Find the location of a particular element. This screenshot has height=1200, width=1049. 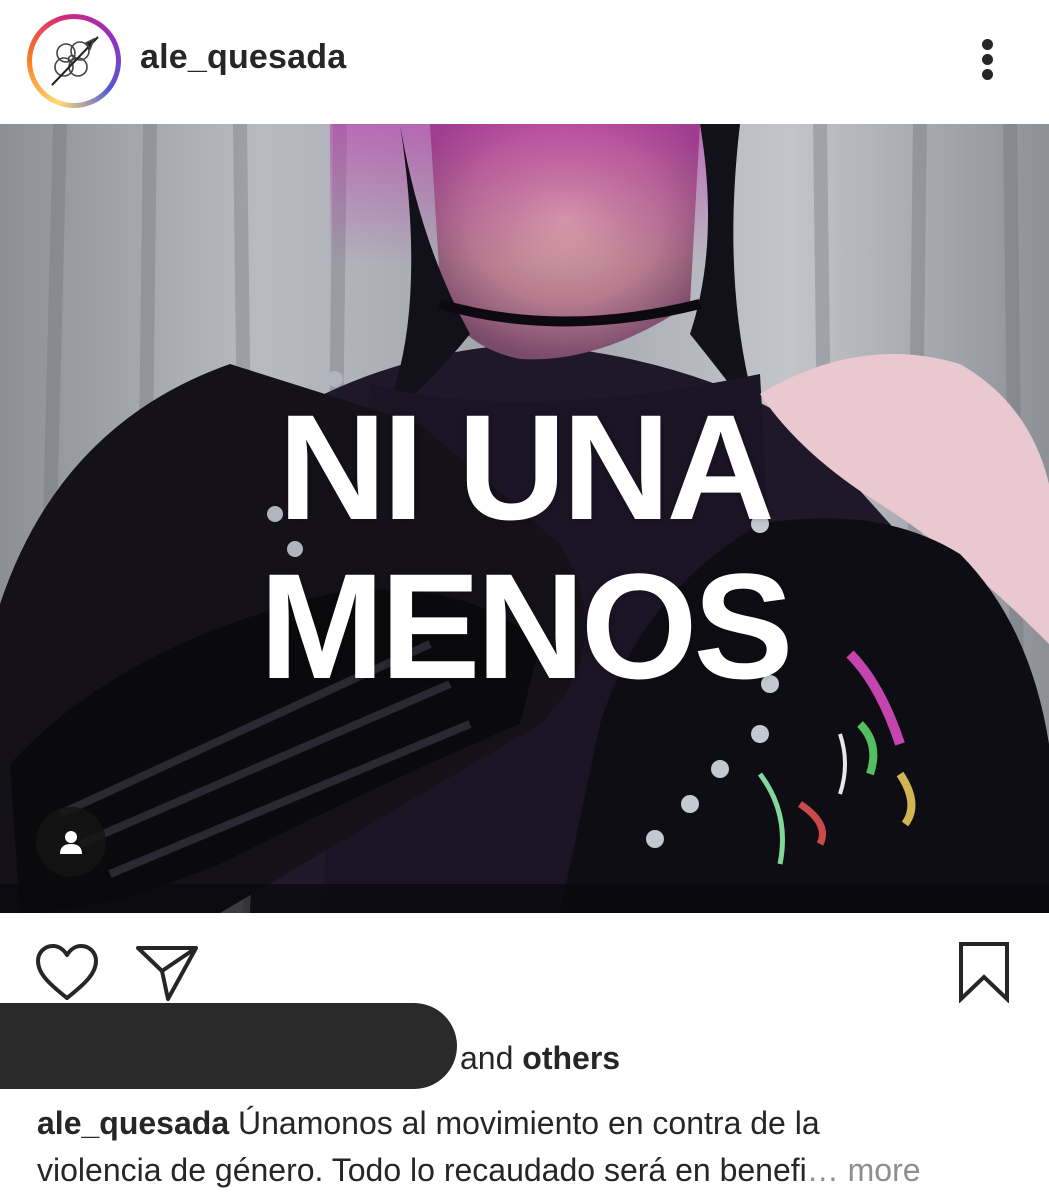

tagged-users-button is located at coordinates (71, 842).